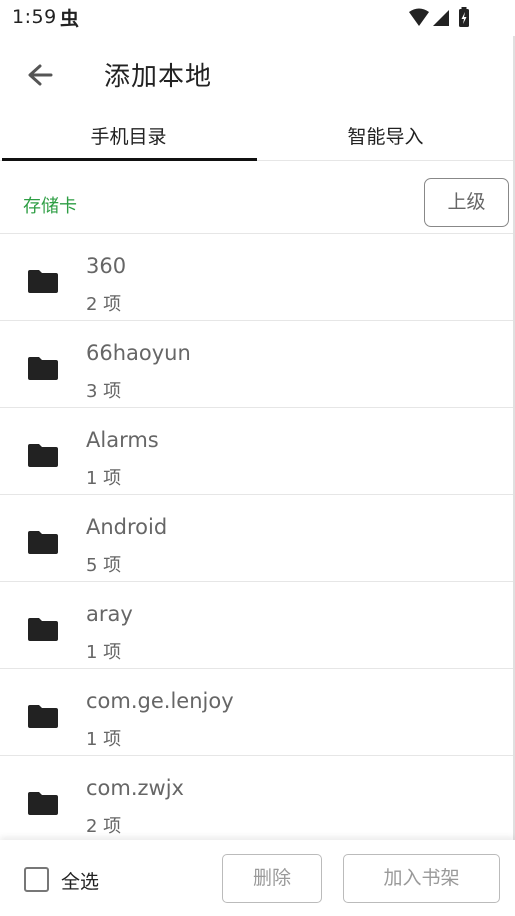 This screenshot has width=515, height=916. Describe the element at coordinates (158, 77) in the screenshot. I see `page-title: 添加本地` at that location.